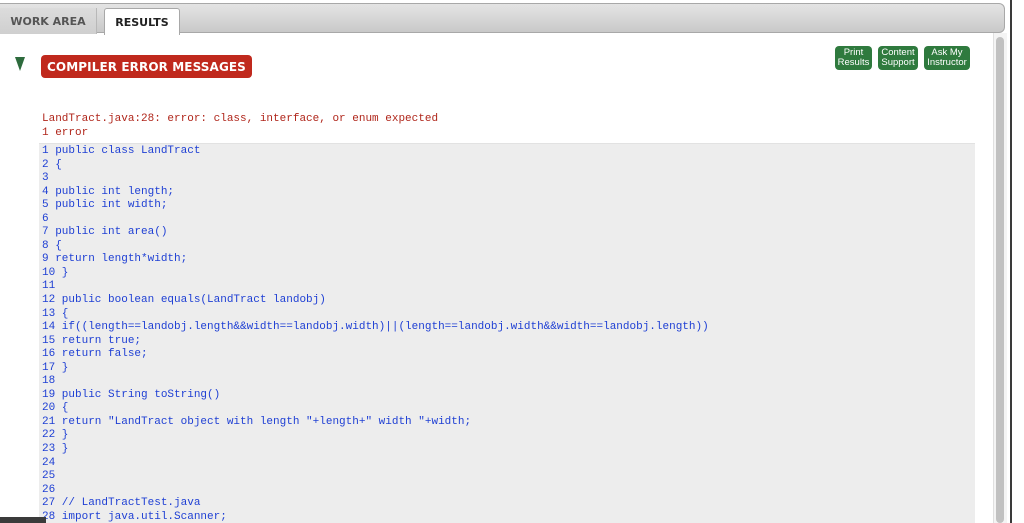  What do you see at coordinates (49, 476) in the screenshot?
I see `code-line: 25` at bounding box center [49, 476].